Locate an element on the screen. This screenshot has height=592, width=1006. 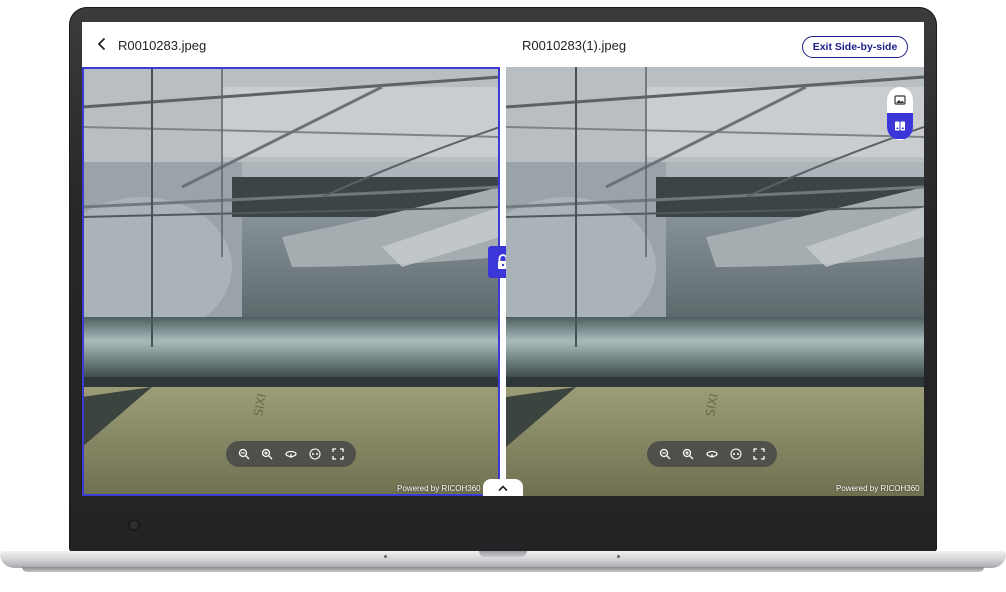
back-button is located at coordinates (102, 44).